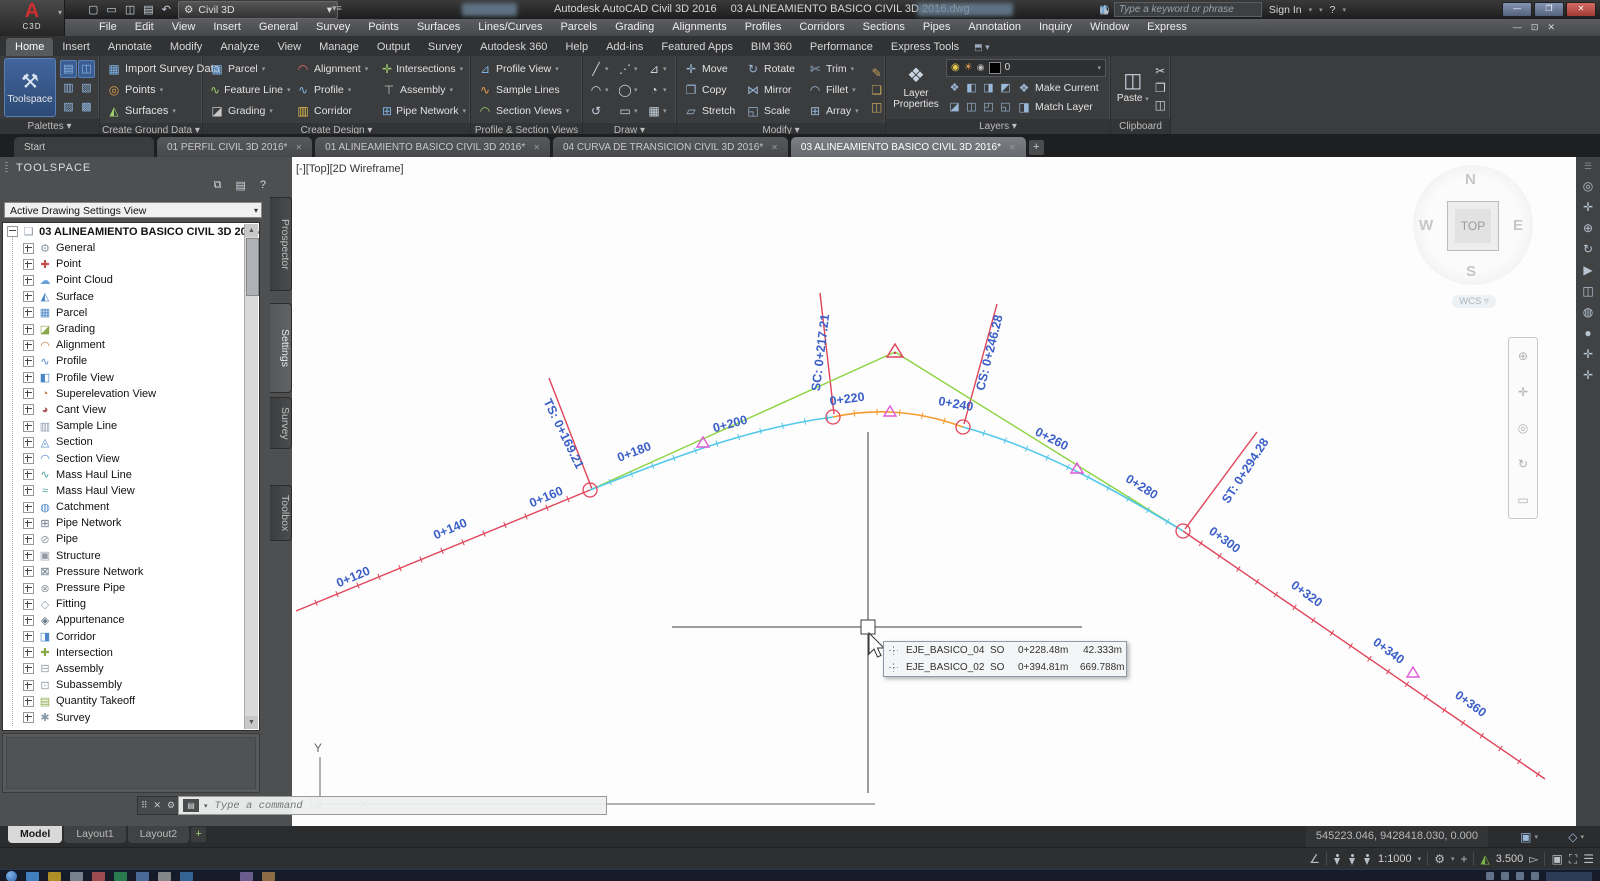 The width and height of the screenshot is (1600, 881). I want to click on wcs-menu: WCS ▿, so click(1474, 301).